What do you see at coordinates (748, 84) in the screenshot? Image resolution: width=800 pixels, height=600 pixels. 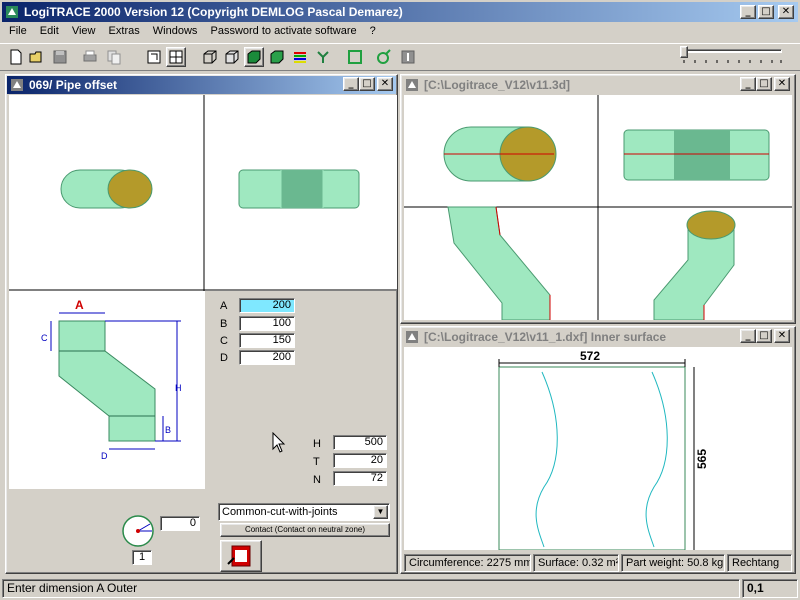 I see `view3d-minimize-button: _` at bounding box center [748, 84].